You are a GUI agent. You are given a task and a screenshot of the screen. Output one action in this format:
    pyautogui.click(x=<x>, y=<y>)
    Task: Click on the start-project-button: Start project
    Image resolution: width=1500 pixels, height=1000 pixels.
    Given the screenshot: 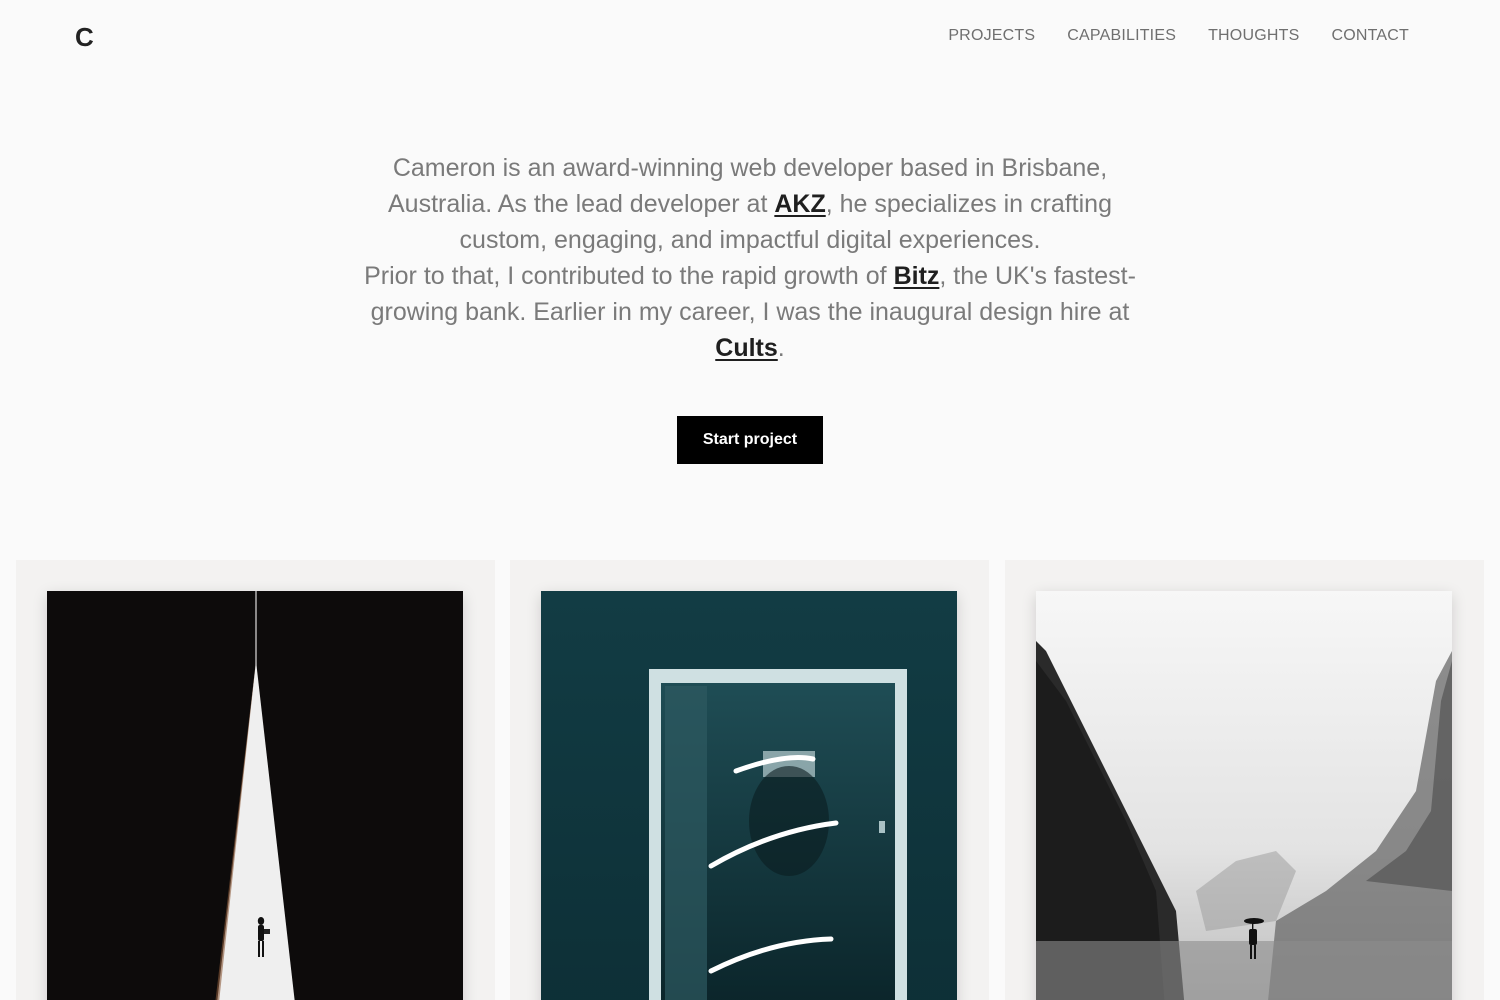 What is the action you would take?
    pyautogui.click(x=750, y=440)
    